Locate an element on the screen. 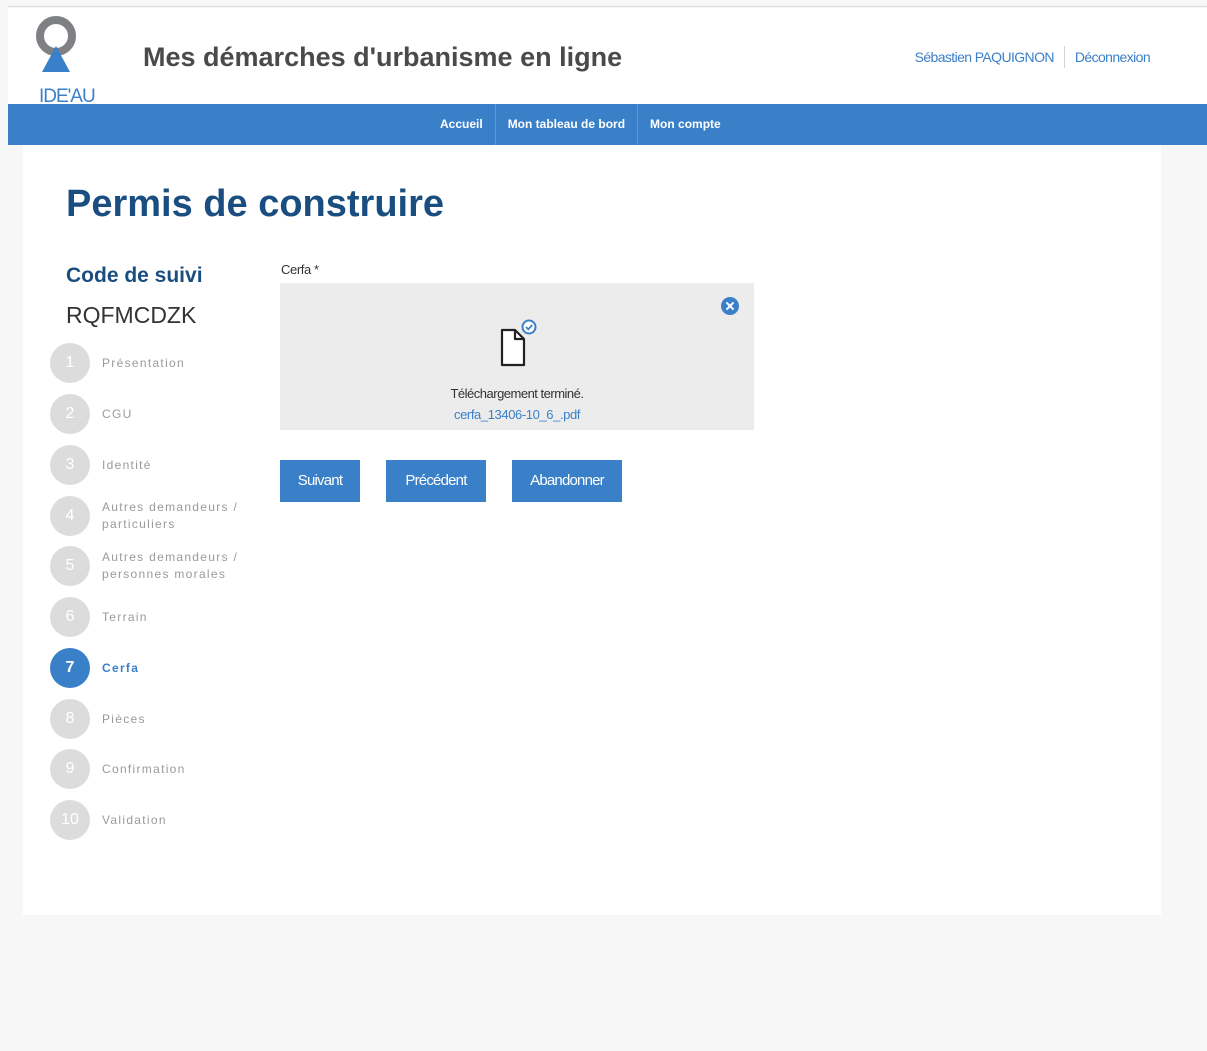 Image resolution: width=1207 pixels, height=1051 pixels. logo-icon is located at coordinates (56, 44).